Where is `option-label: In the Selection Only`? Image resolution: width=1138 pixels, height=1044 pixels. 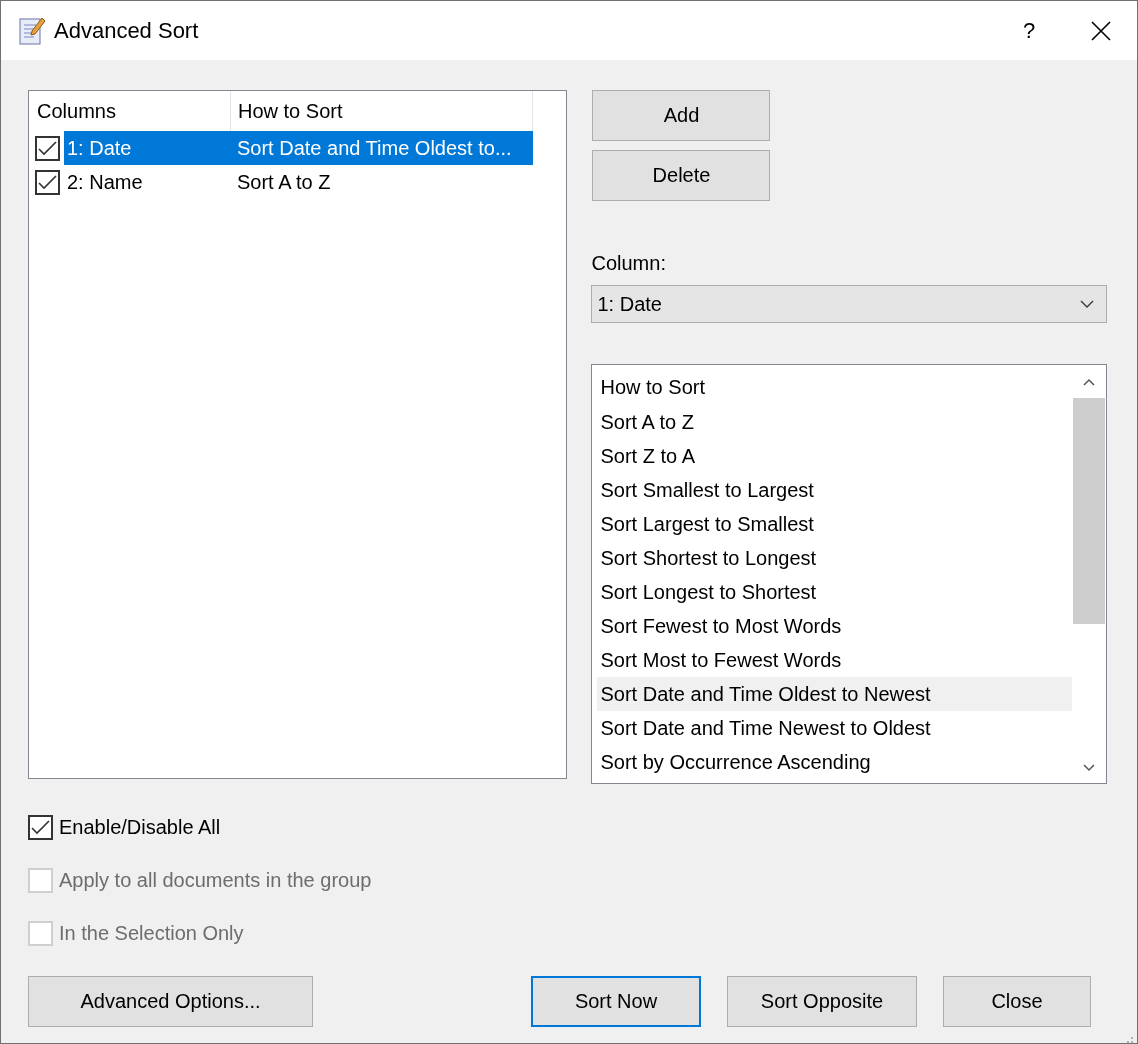 option-label: In the Selection Only is located at coordinates (151, 933).